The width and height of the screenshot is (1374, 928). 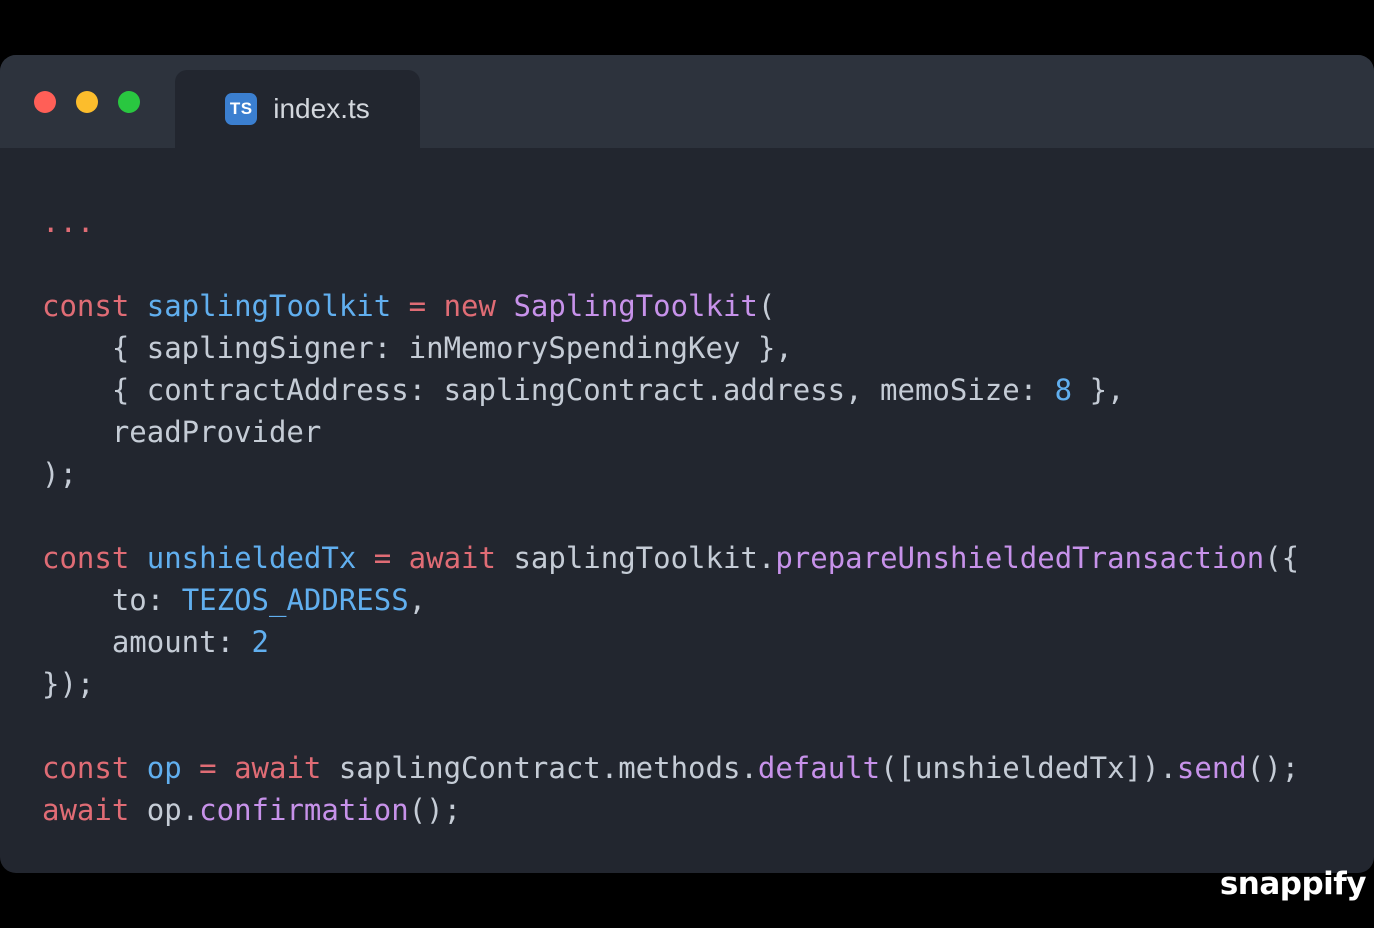 I want to click on code-token: confirmation, so click(x=304, y=810).